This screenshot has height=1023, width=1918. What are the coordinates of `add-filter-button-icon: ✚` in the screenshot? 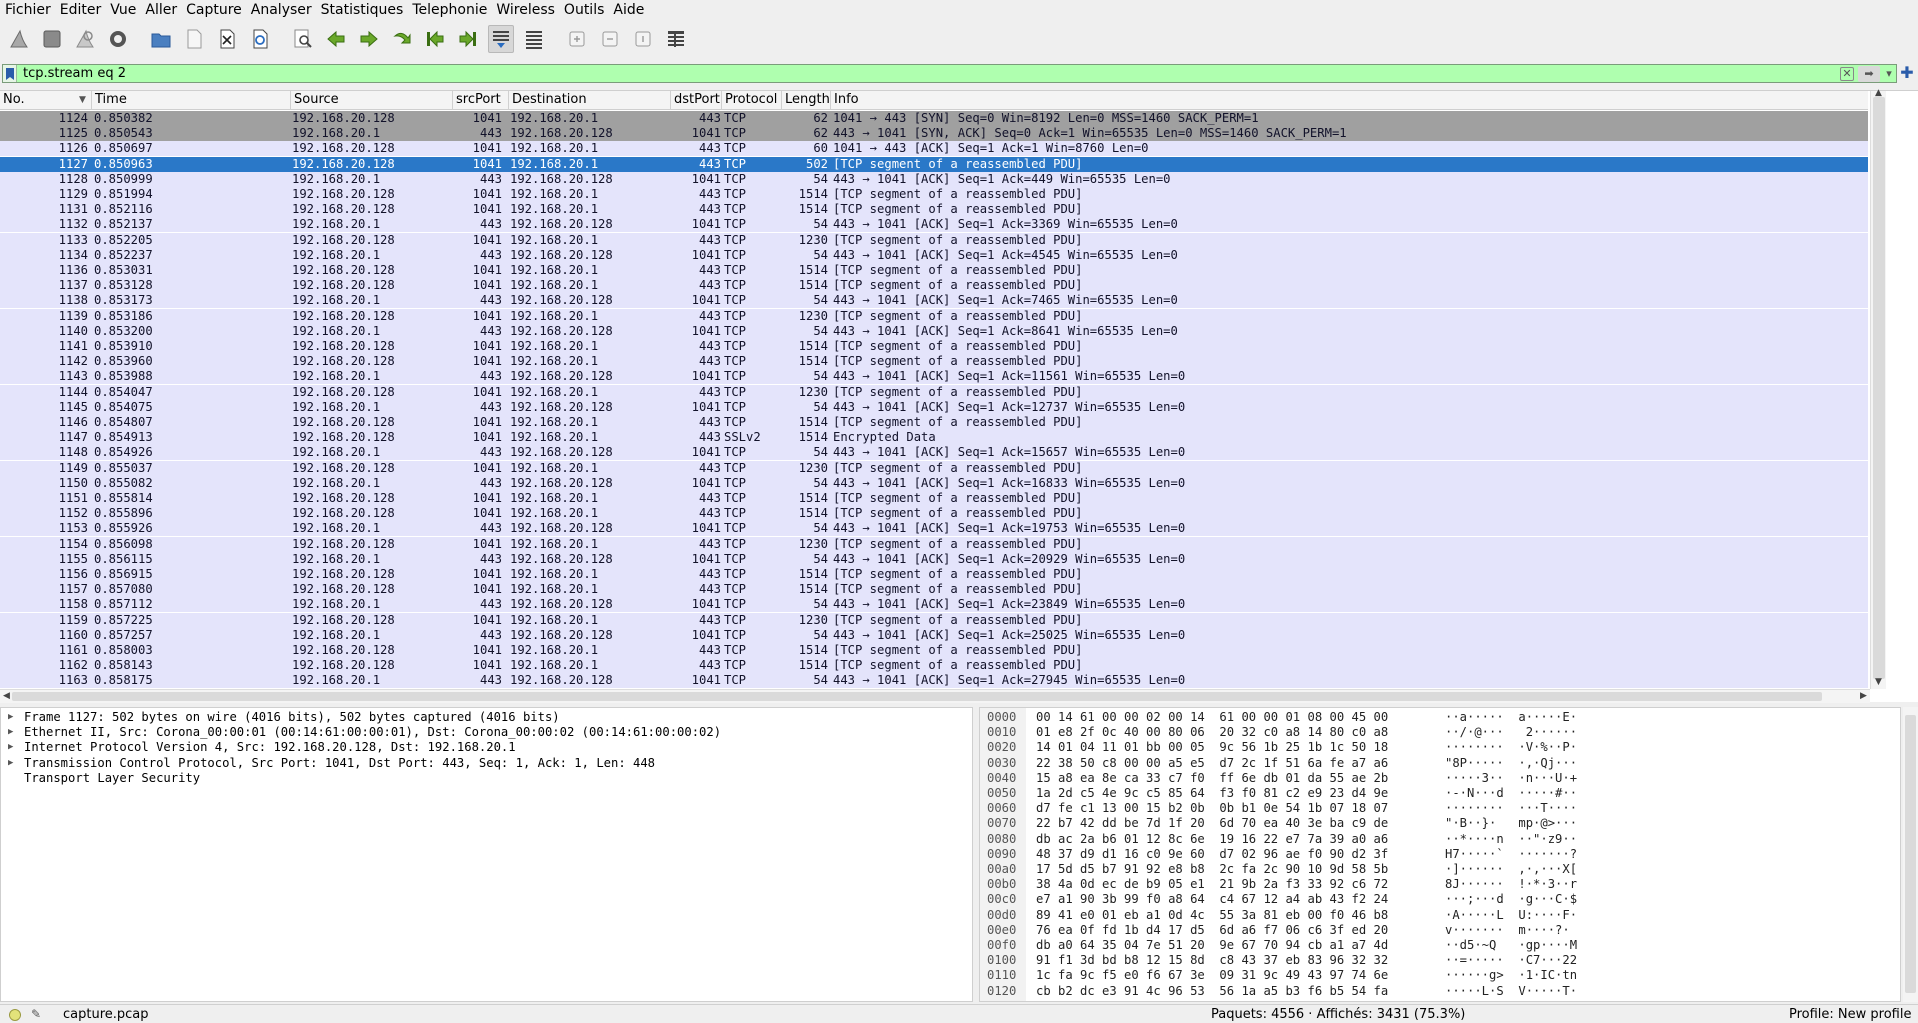 It's located at (1907, 73).